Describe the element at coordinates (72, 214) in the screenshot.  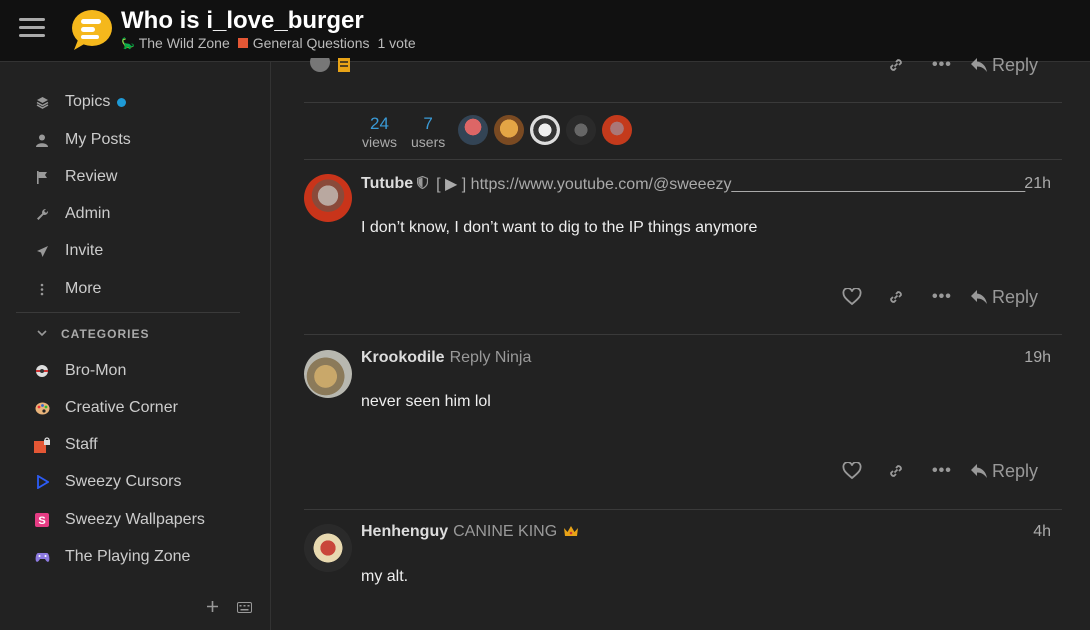
I see `sidebar-item-admin: Admin` at that location.